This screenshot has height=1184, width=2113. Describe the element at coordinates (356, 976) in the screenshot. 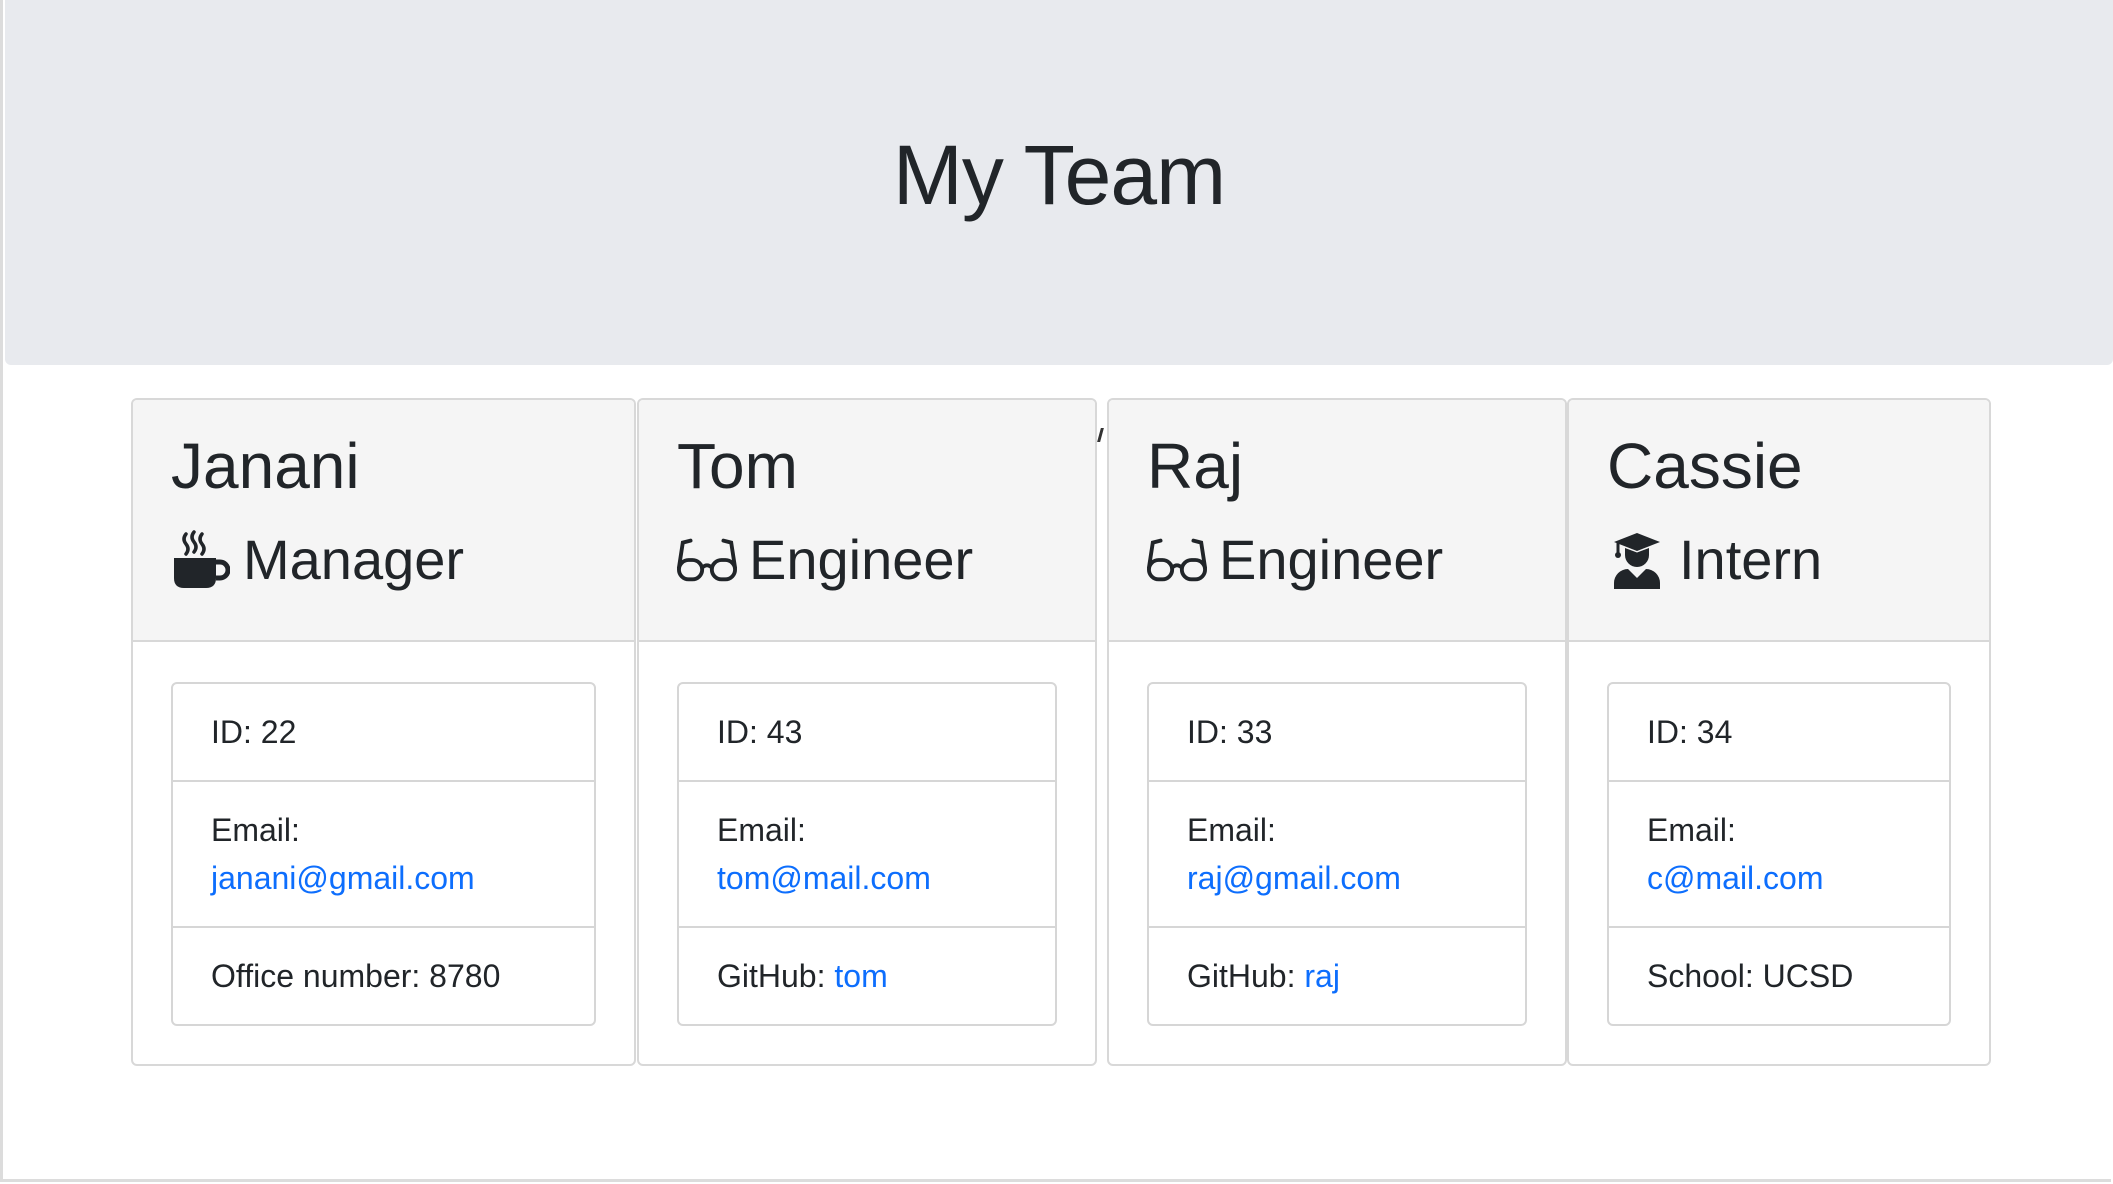

I see `office-number-label: Office number: 8780` at that location.